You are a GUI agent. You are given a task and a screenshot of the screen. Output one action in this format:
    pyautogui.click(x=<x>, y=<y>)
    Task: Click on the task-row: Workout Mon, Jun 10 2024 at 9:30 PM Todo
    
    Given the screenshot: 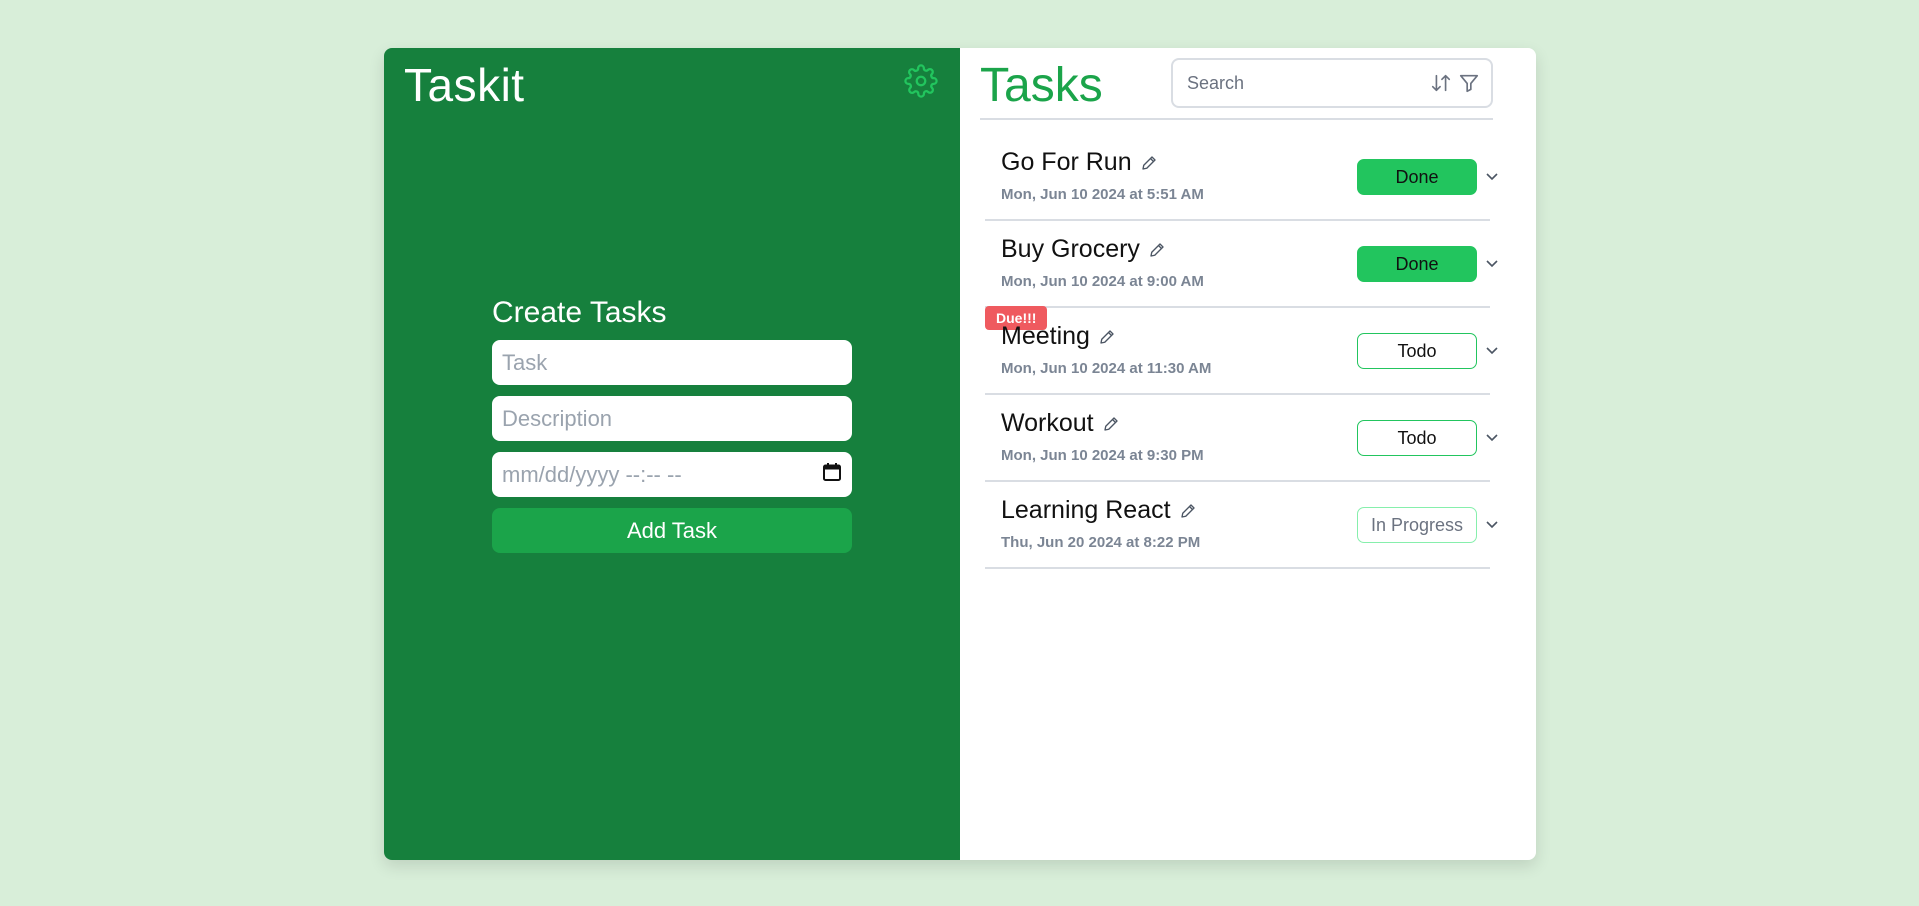 What is the action you would take?
    pyautogui.click(x=1241, y=438)
    